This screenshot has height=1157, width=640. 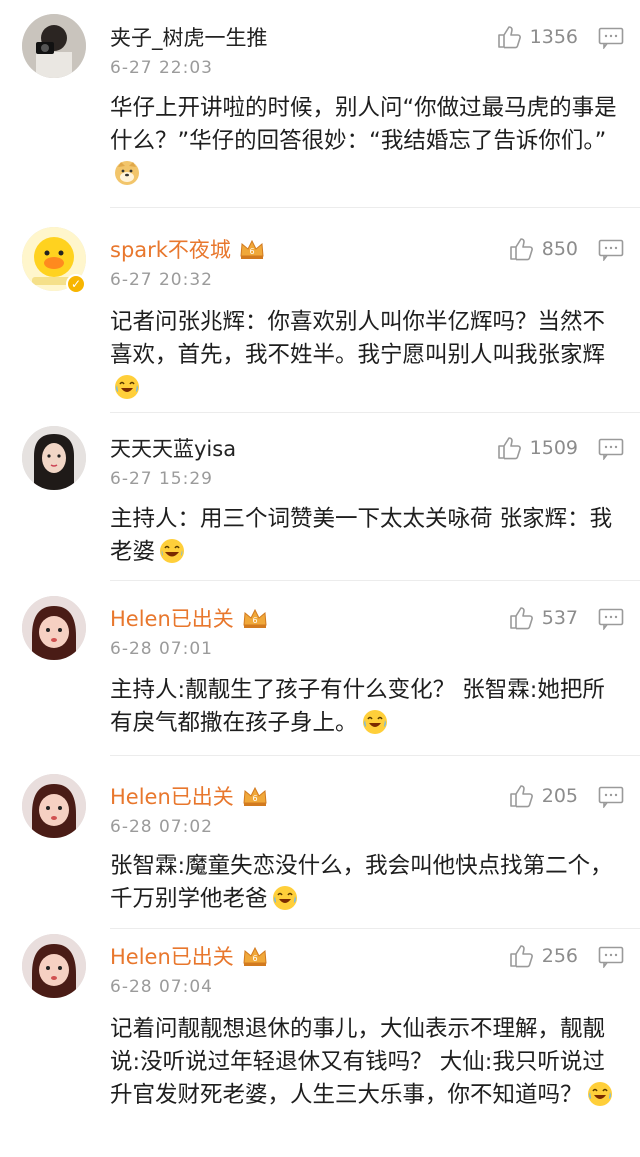 What do you see at coordinates (553, 37) in the screenshot?
I see `like-count: 1356` at bounding box center [553, 37].